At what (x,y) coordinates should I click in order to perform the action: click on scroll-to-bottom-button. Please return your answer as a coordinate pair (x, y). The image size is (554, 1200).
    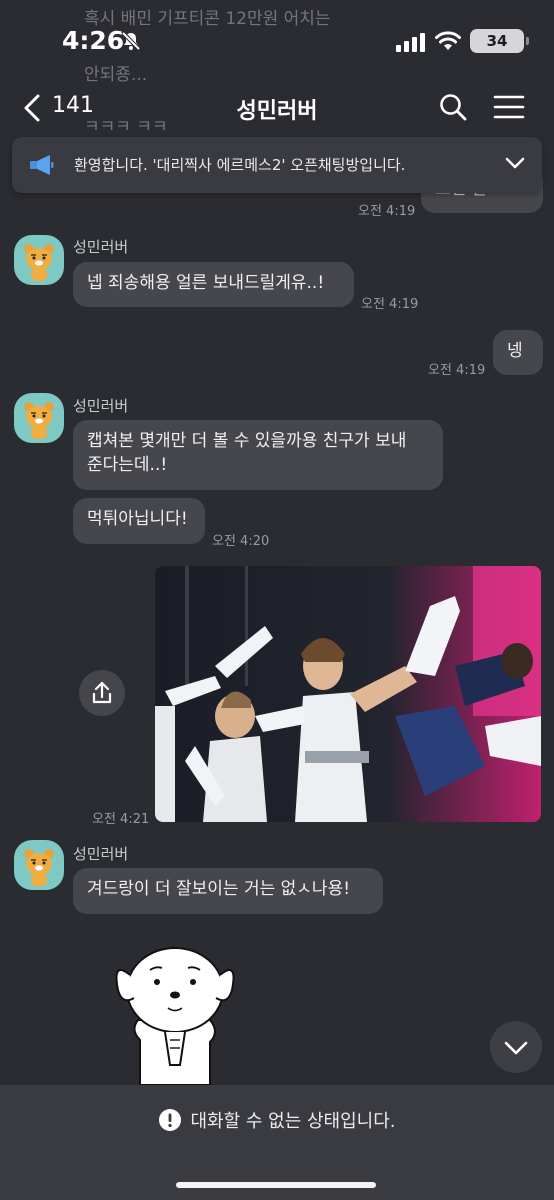
    Looking at the image, I should click on (516, 1047).